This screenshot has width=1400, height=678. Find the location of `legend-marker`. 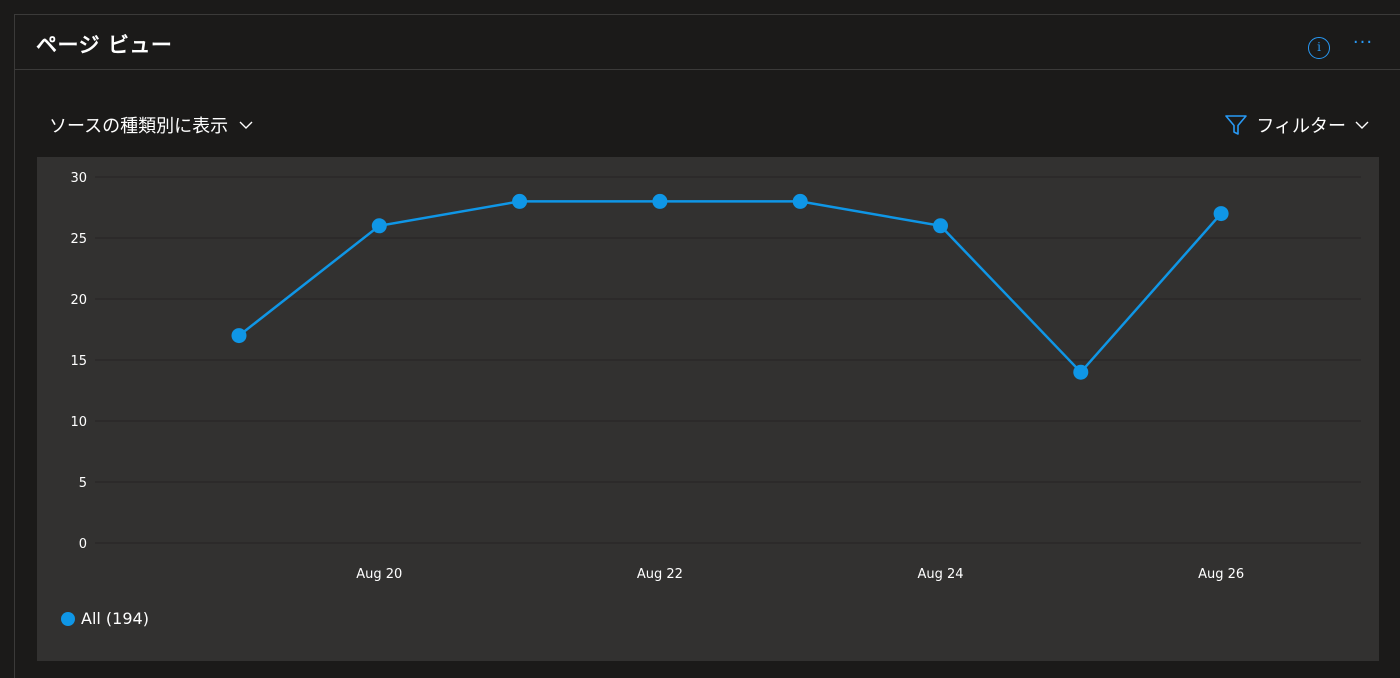

legend-marker is located at coordinates (68, 618).